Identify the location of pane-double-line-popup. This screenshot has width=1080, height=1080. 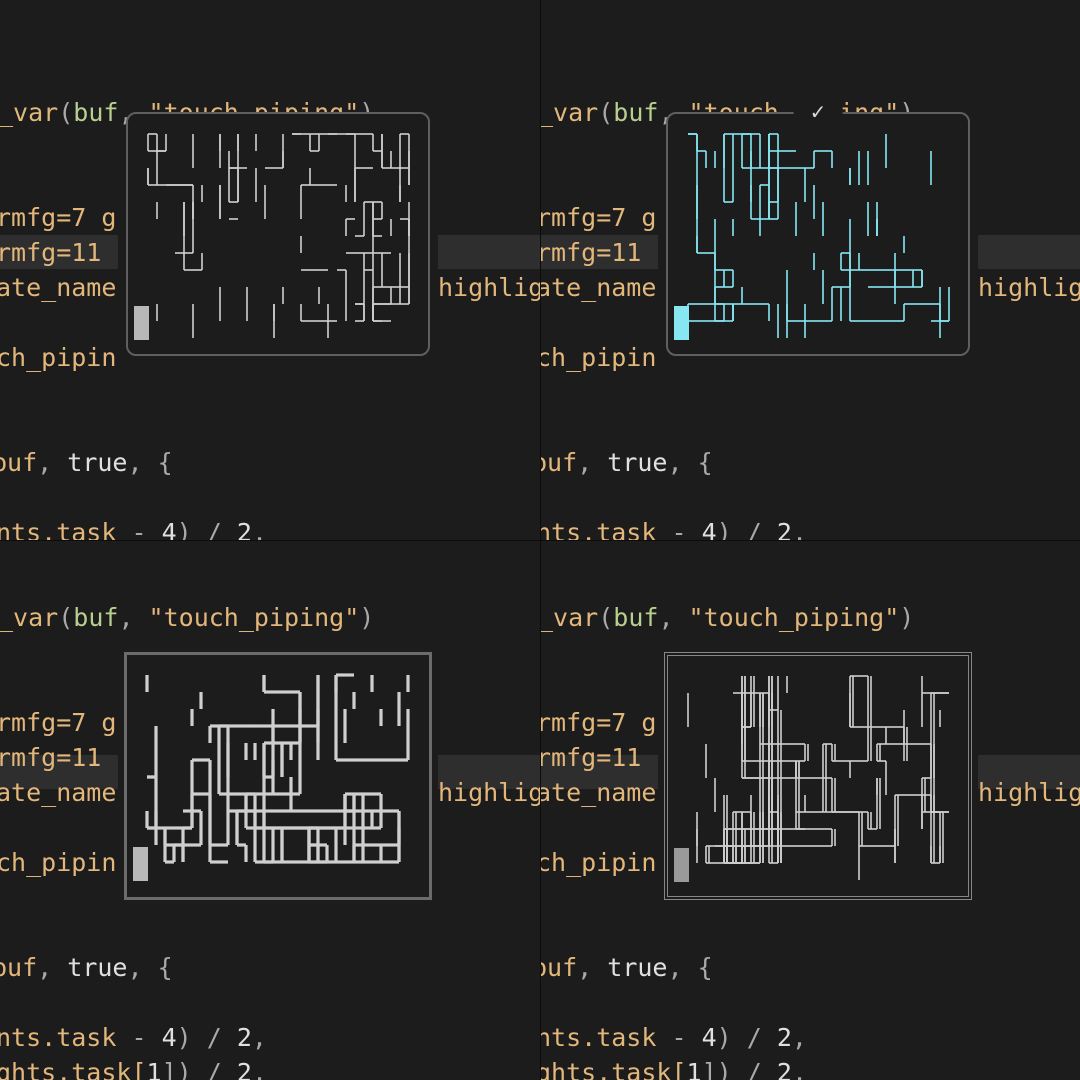
(818, 776).